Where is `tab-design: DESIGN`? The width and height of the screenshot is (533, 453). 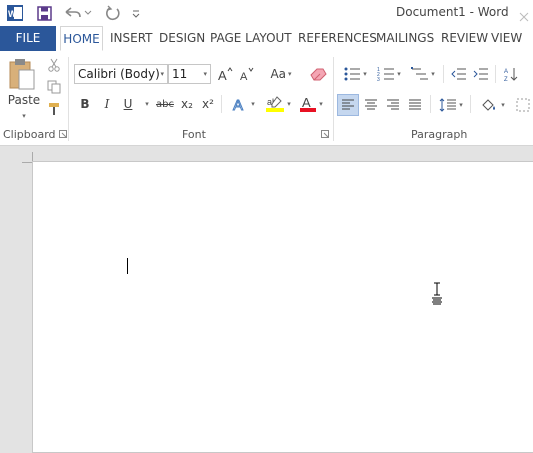 tab-design: DESIGN is located at coordinates (182, 38).